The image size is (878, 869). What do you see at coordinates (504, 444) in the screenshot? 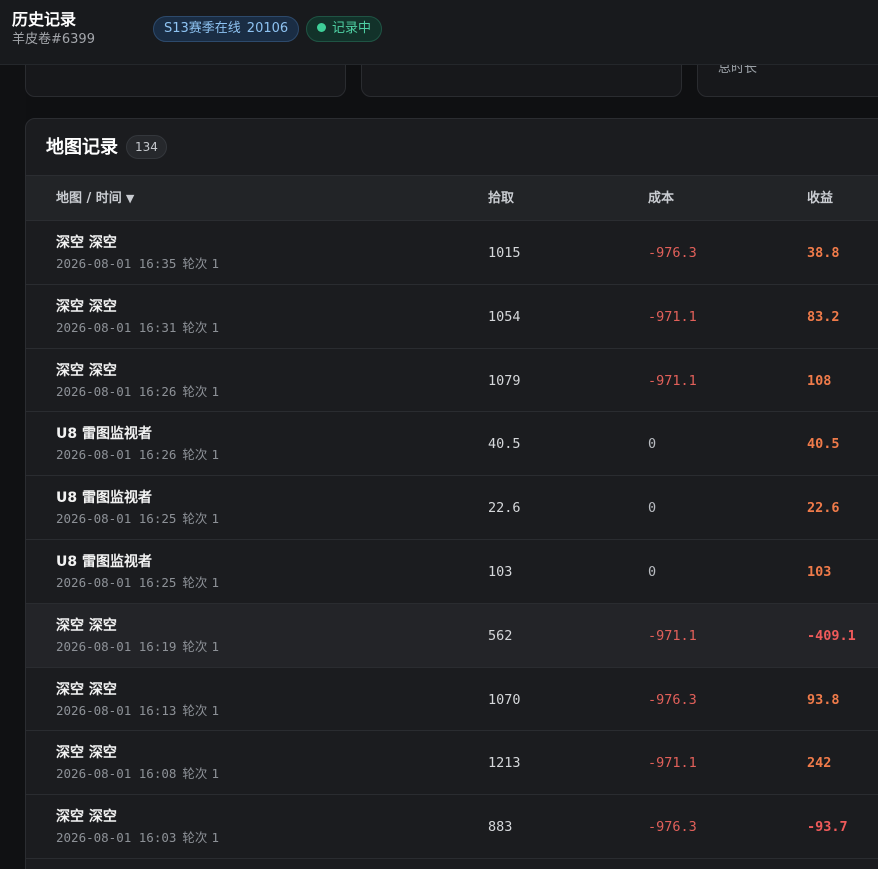
I see `row-pickup: 40.5` at bounding box center [504, 444].